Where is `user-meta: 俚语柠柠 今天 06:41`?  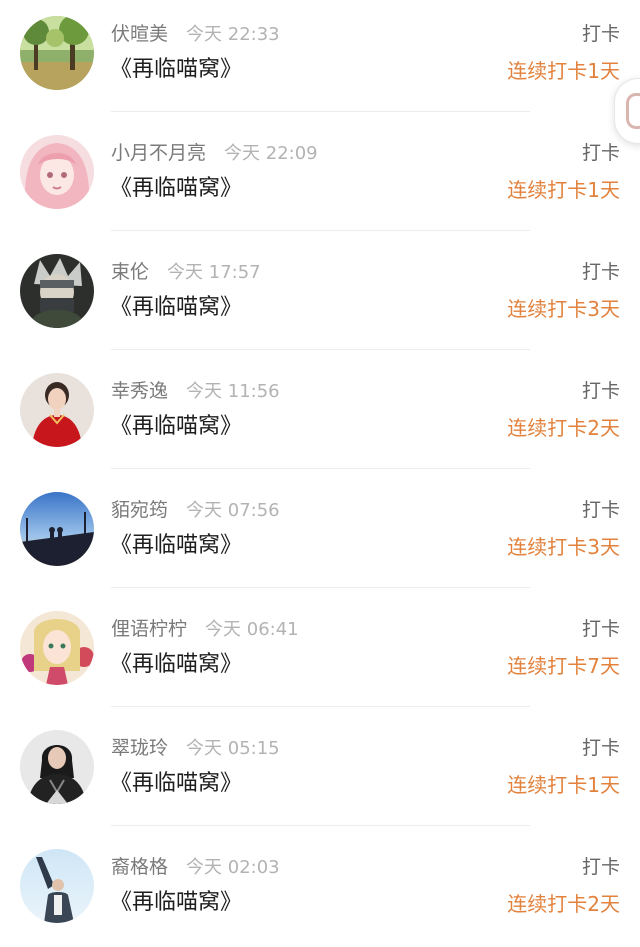 user-meta: 俚语柠柠 今天 06:41 is located at coordinates (205, 629).